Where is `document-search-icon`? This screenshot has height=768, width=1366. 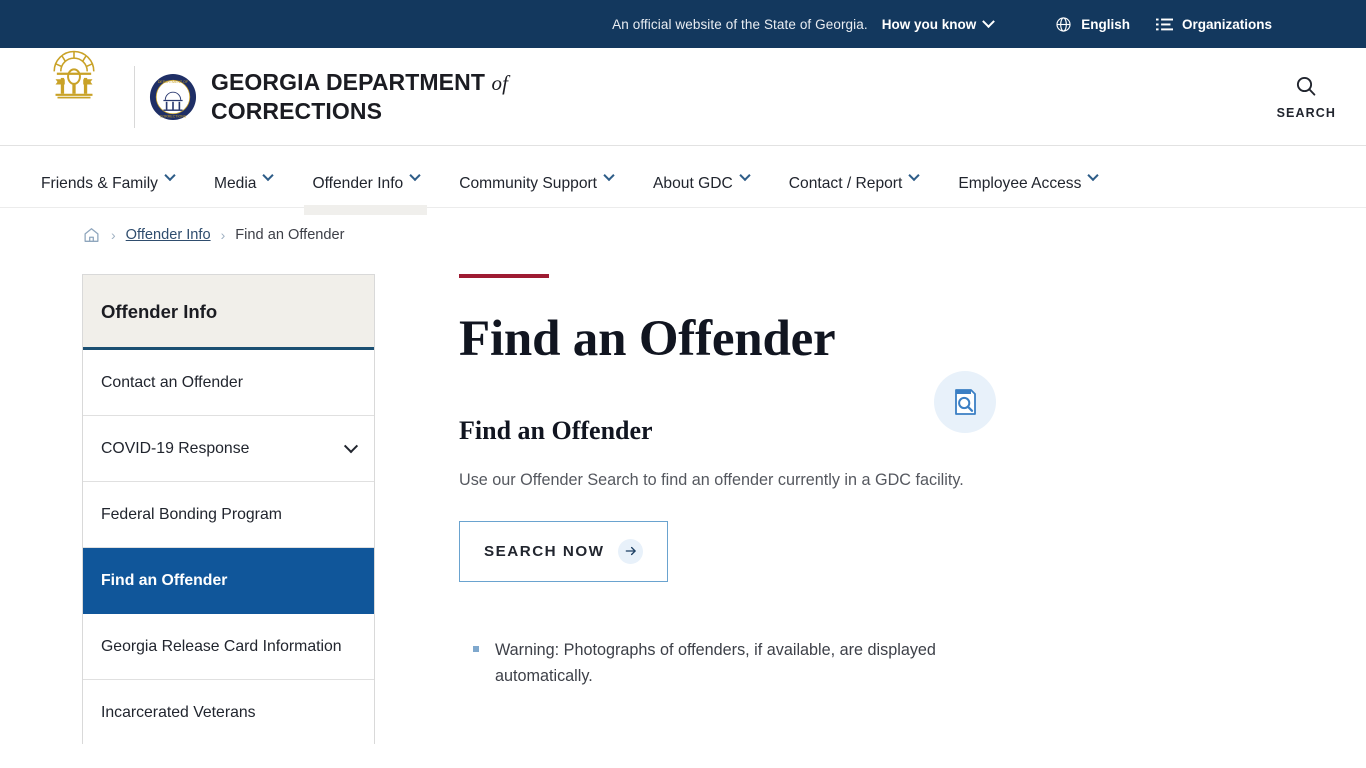 document-search-icon is located at coordinates (965, 402).